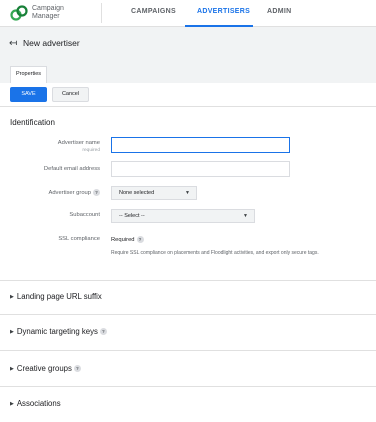 The image size is (376, 422). Describe the element at coordinates (123, 240) in the screenshot. I see `ssl-compliance-value-text: Required` at that location.